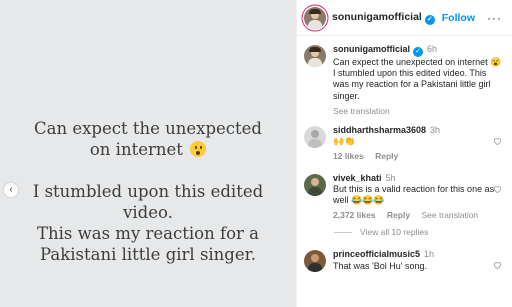  I want to click on header-username-text: sonunigamofficial, so click(377, 17).